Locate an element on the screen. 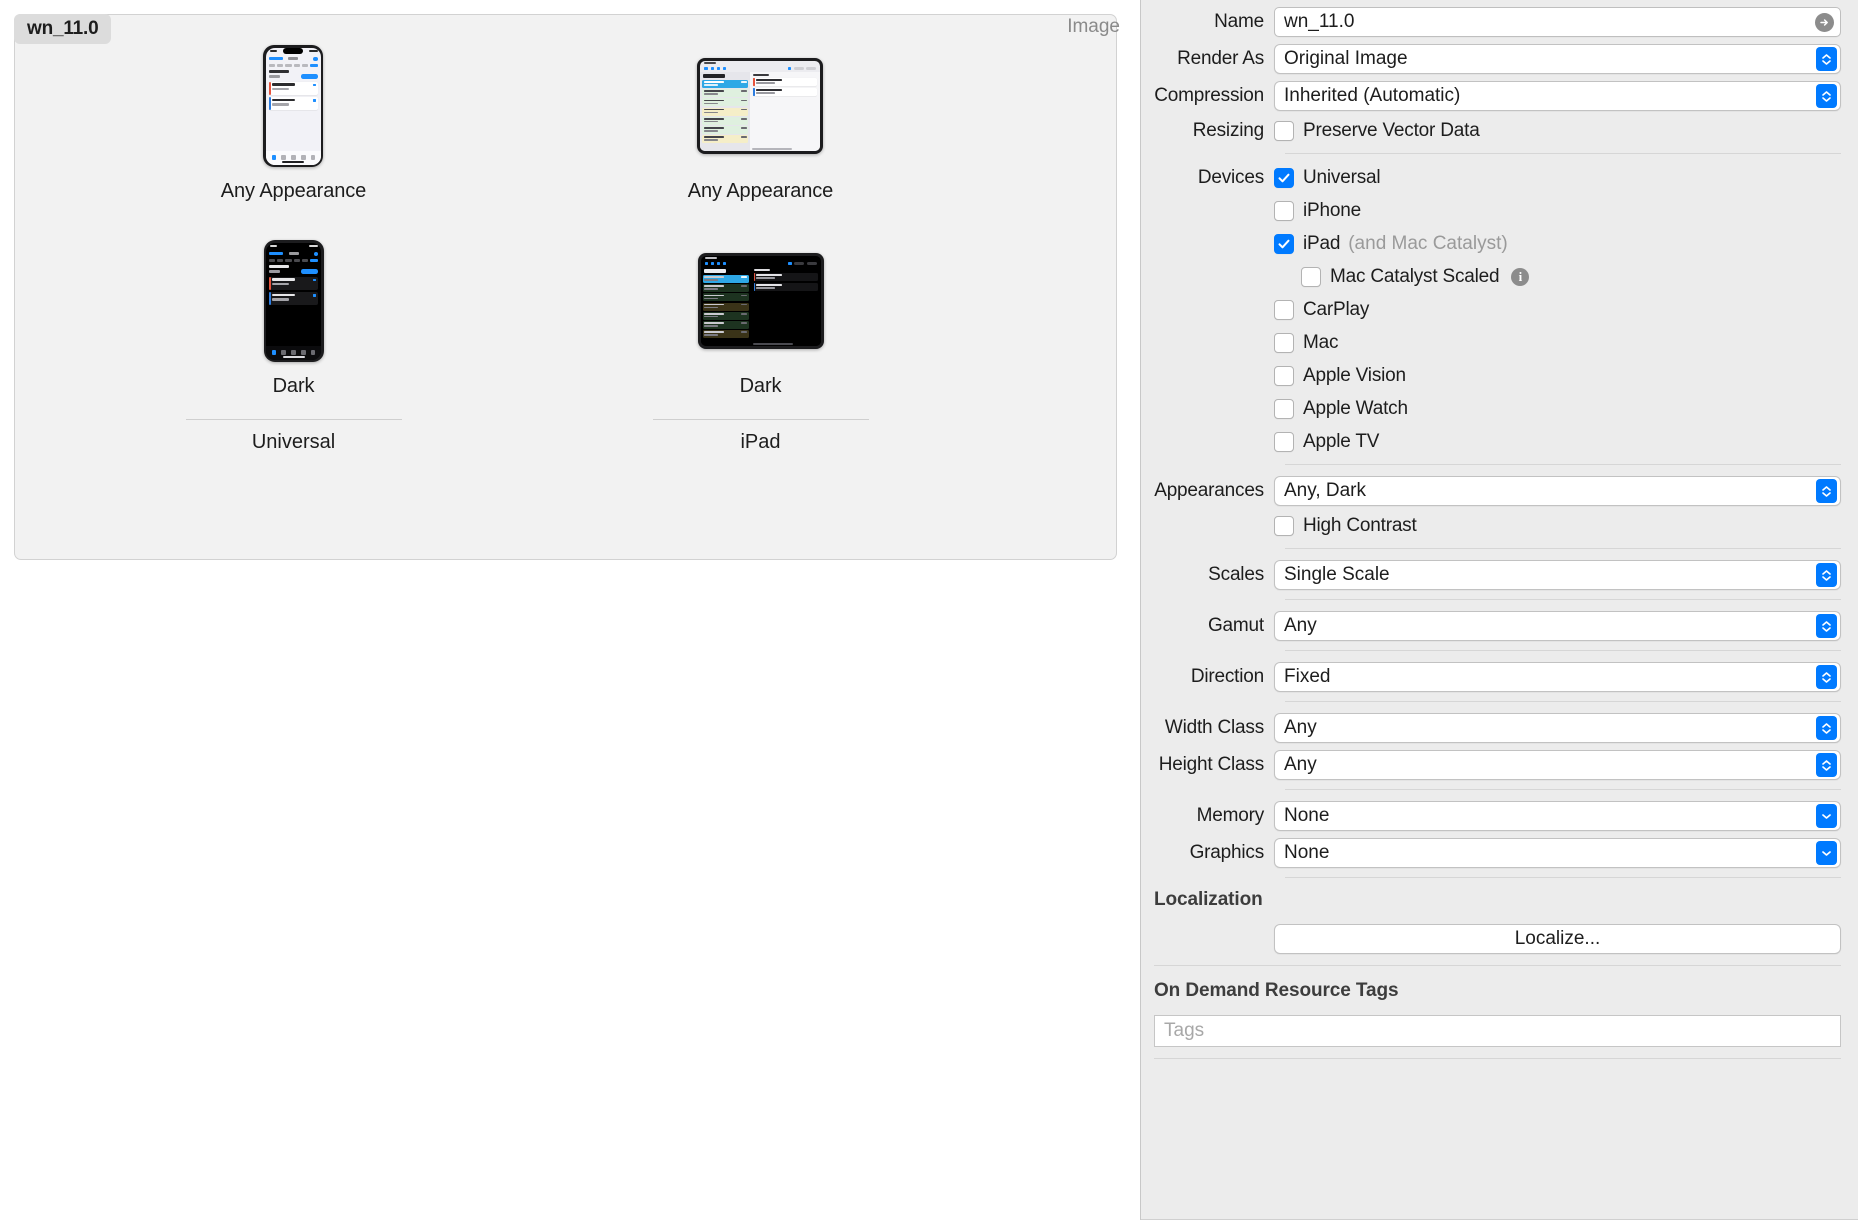 This screenshot has height=1220, width=1858. column-name-label: Universal is located at coordinates (293, 442).